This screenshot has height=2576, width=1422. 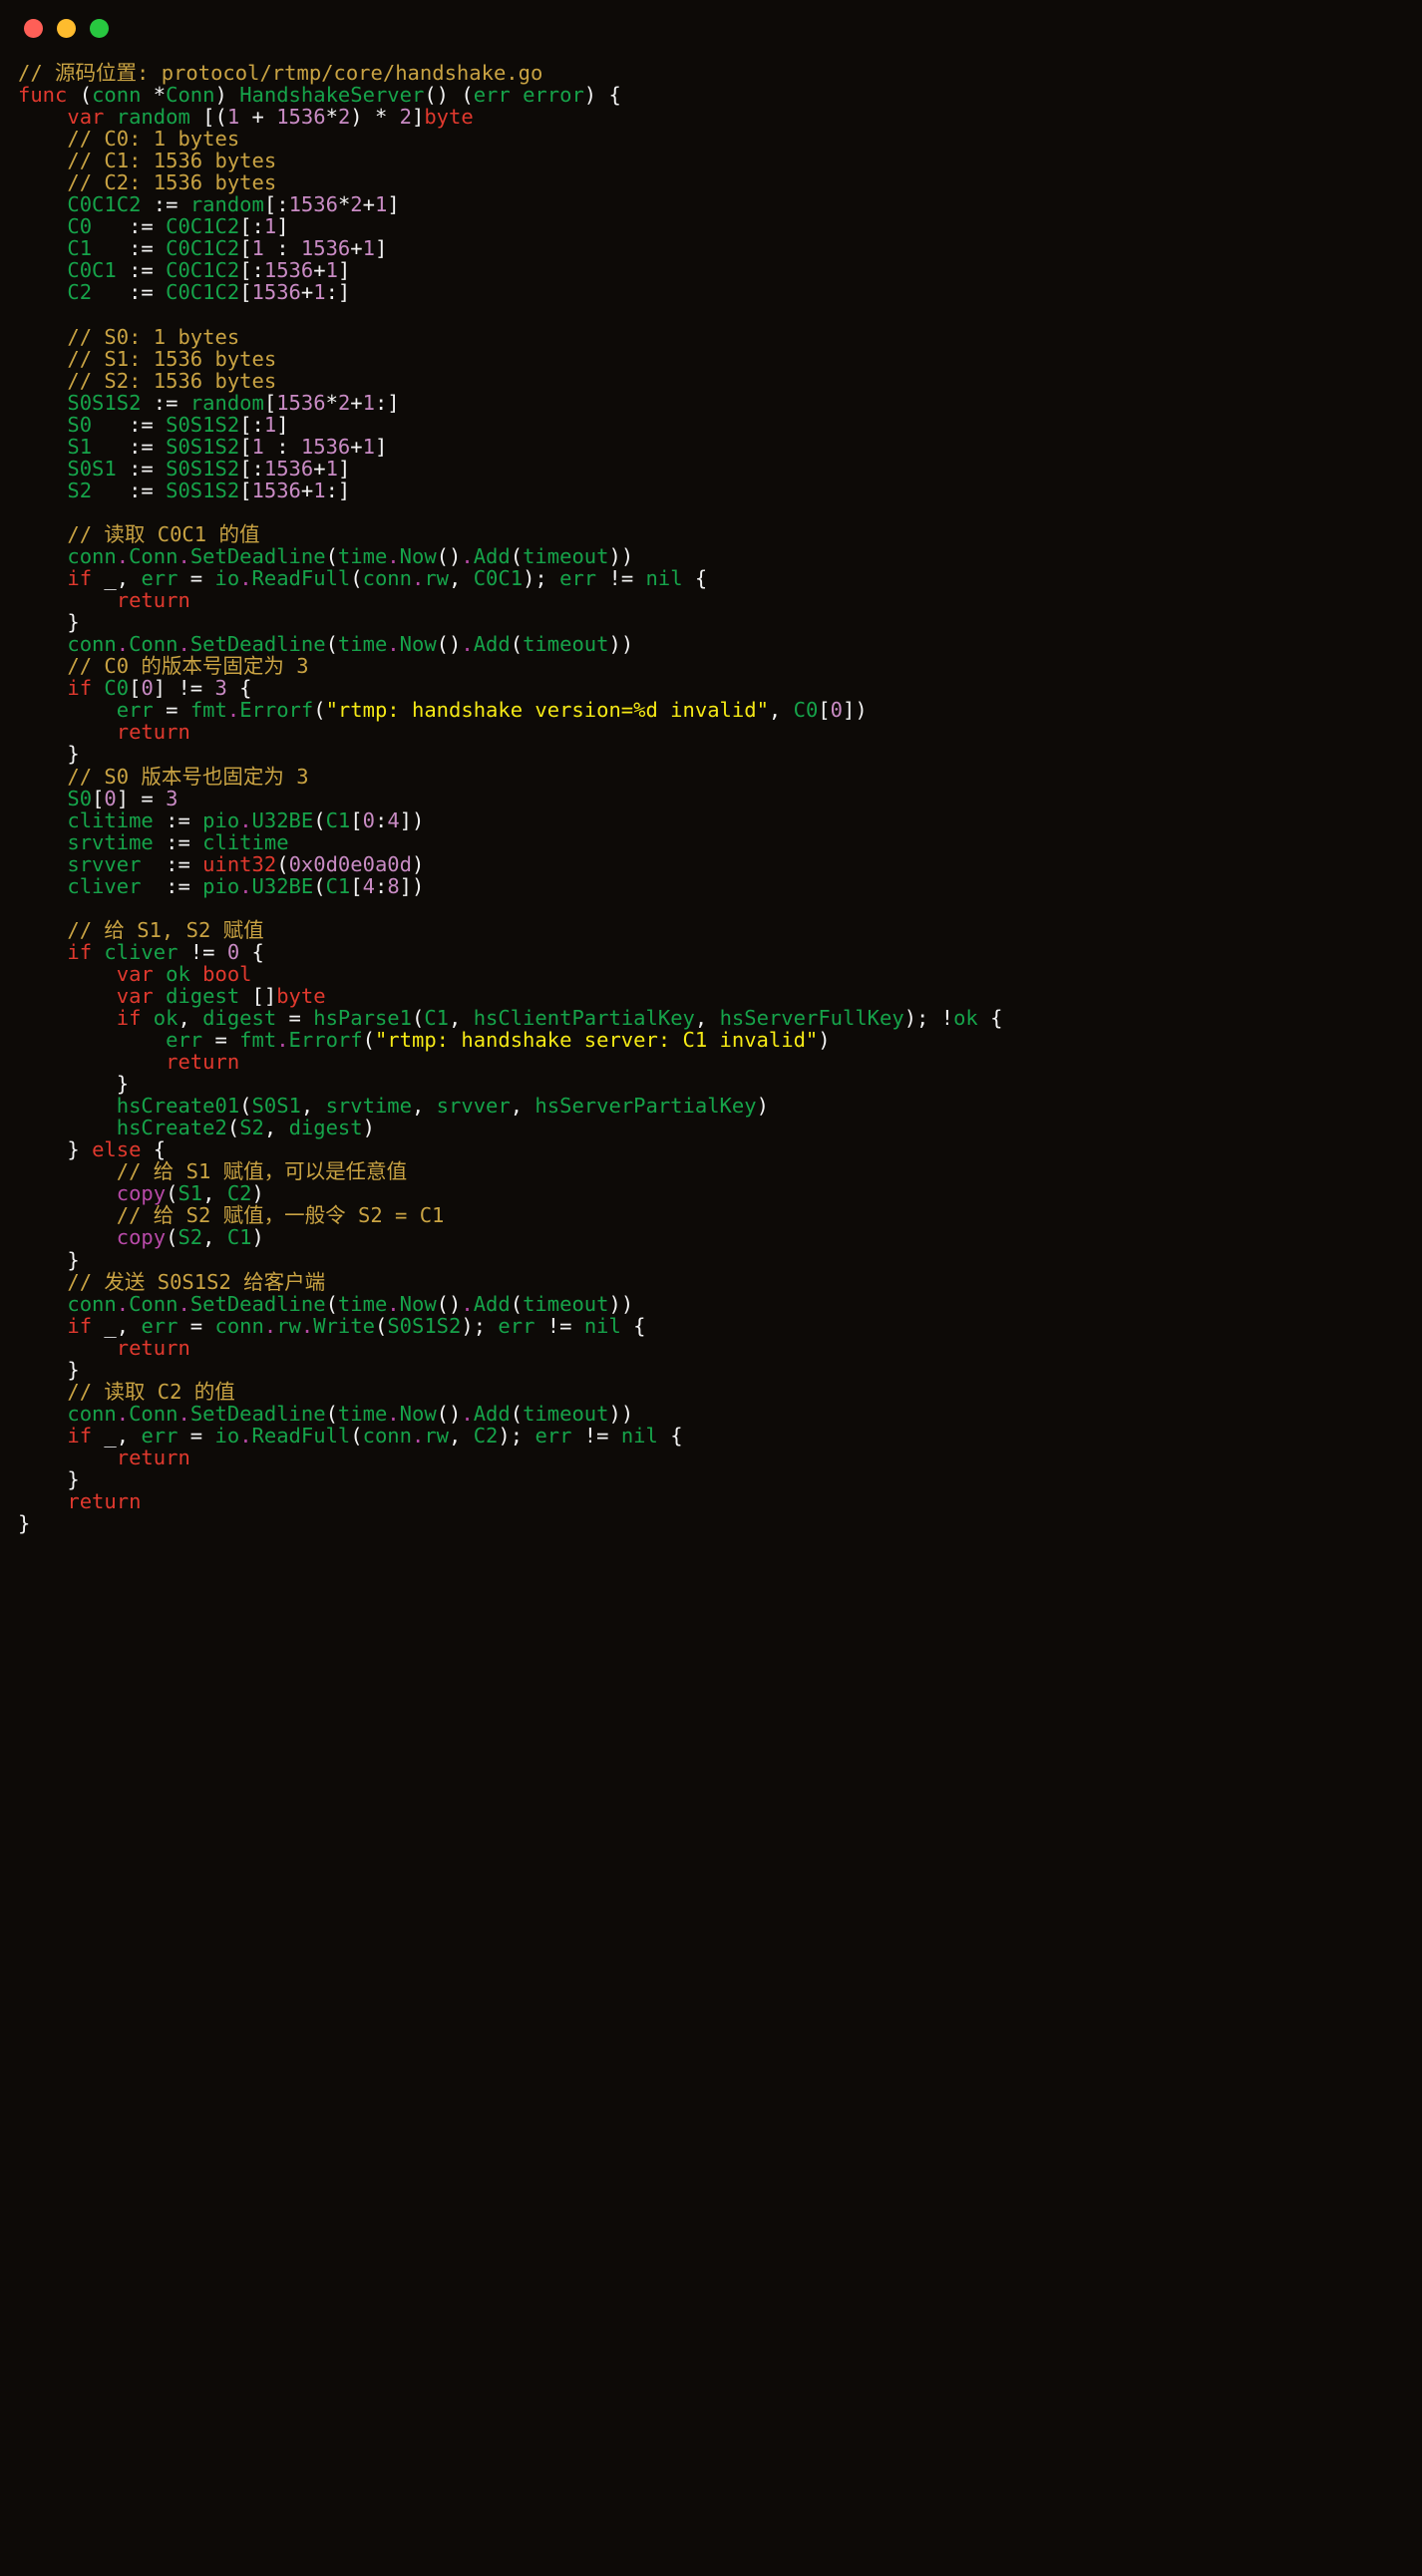 I want to click on code-token-cm: // 给 S2 赋值，一般令 S2 = C1, so click(x=280, y=1215).